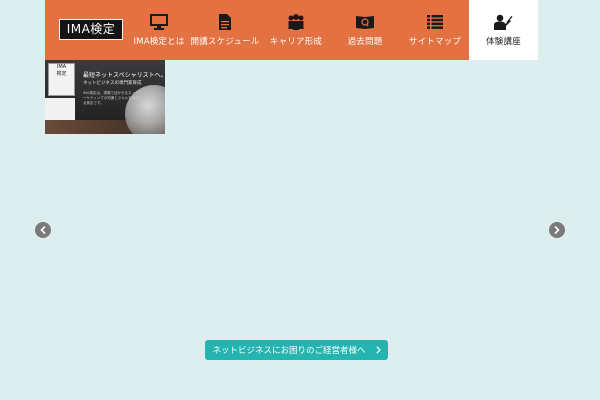 The height and width of the screenshot is (400, 600). I want to click on teacher-icon, so click(503, 22).